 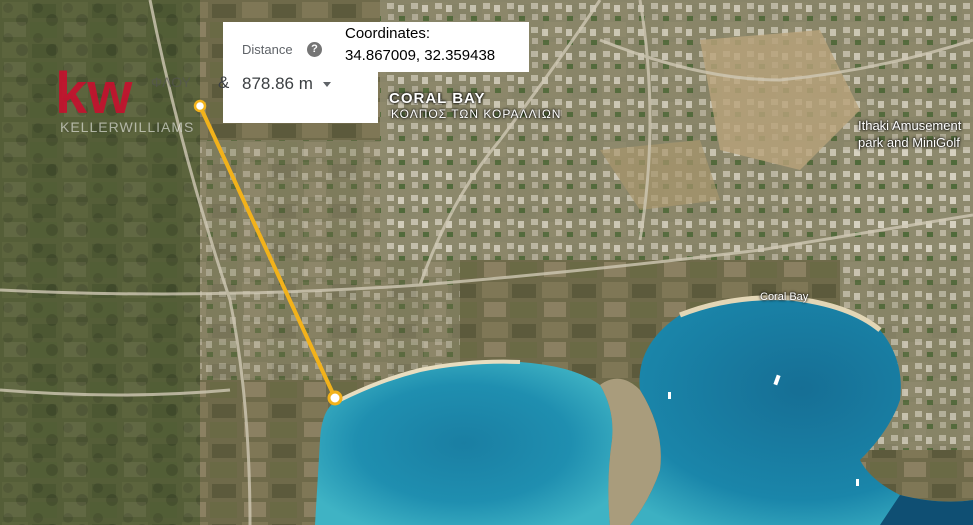 What do you see at coordinates (909, 142) in the screenshot?
I see `poi-label-line2: park and MiniGolf` at bounding box center [909, 142].